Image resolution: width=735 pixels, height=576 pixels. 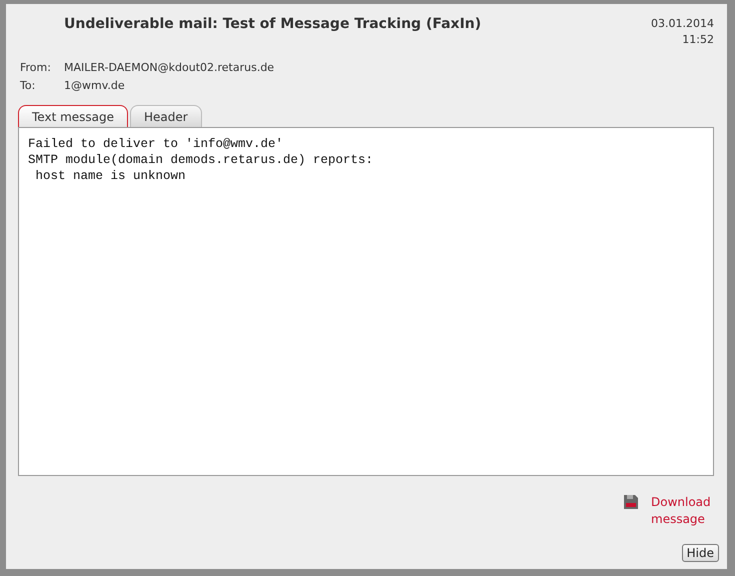 I want to click on hide-button: Hide, so click(x=700, y=553).